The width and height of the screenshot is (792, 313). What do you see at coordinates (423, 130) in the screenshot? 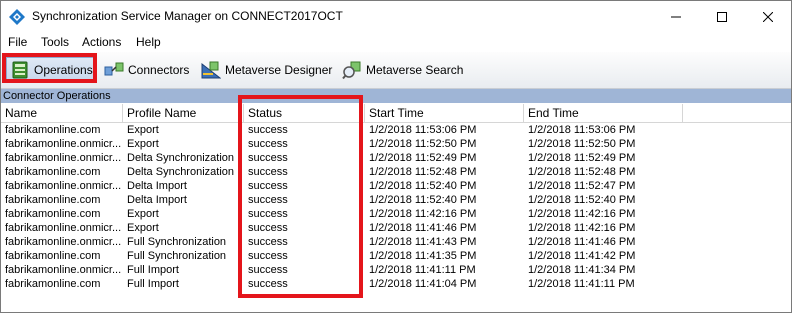
I see `cell-start-time: 1/2/2018 11:53:06 PM` at bounding box center [423, 130].